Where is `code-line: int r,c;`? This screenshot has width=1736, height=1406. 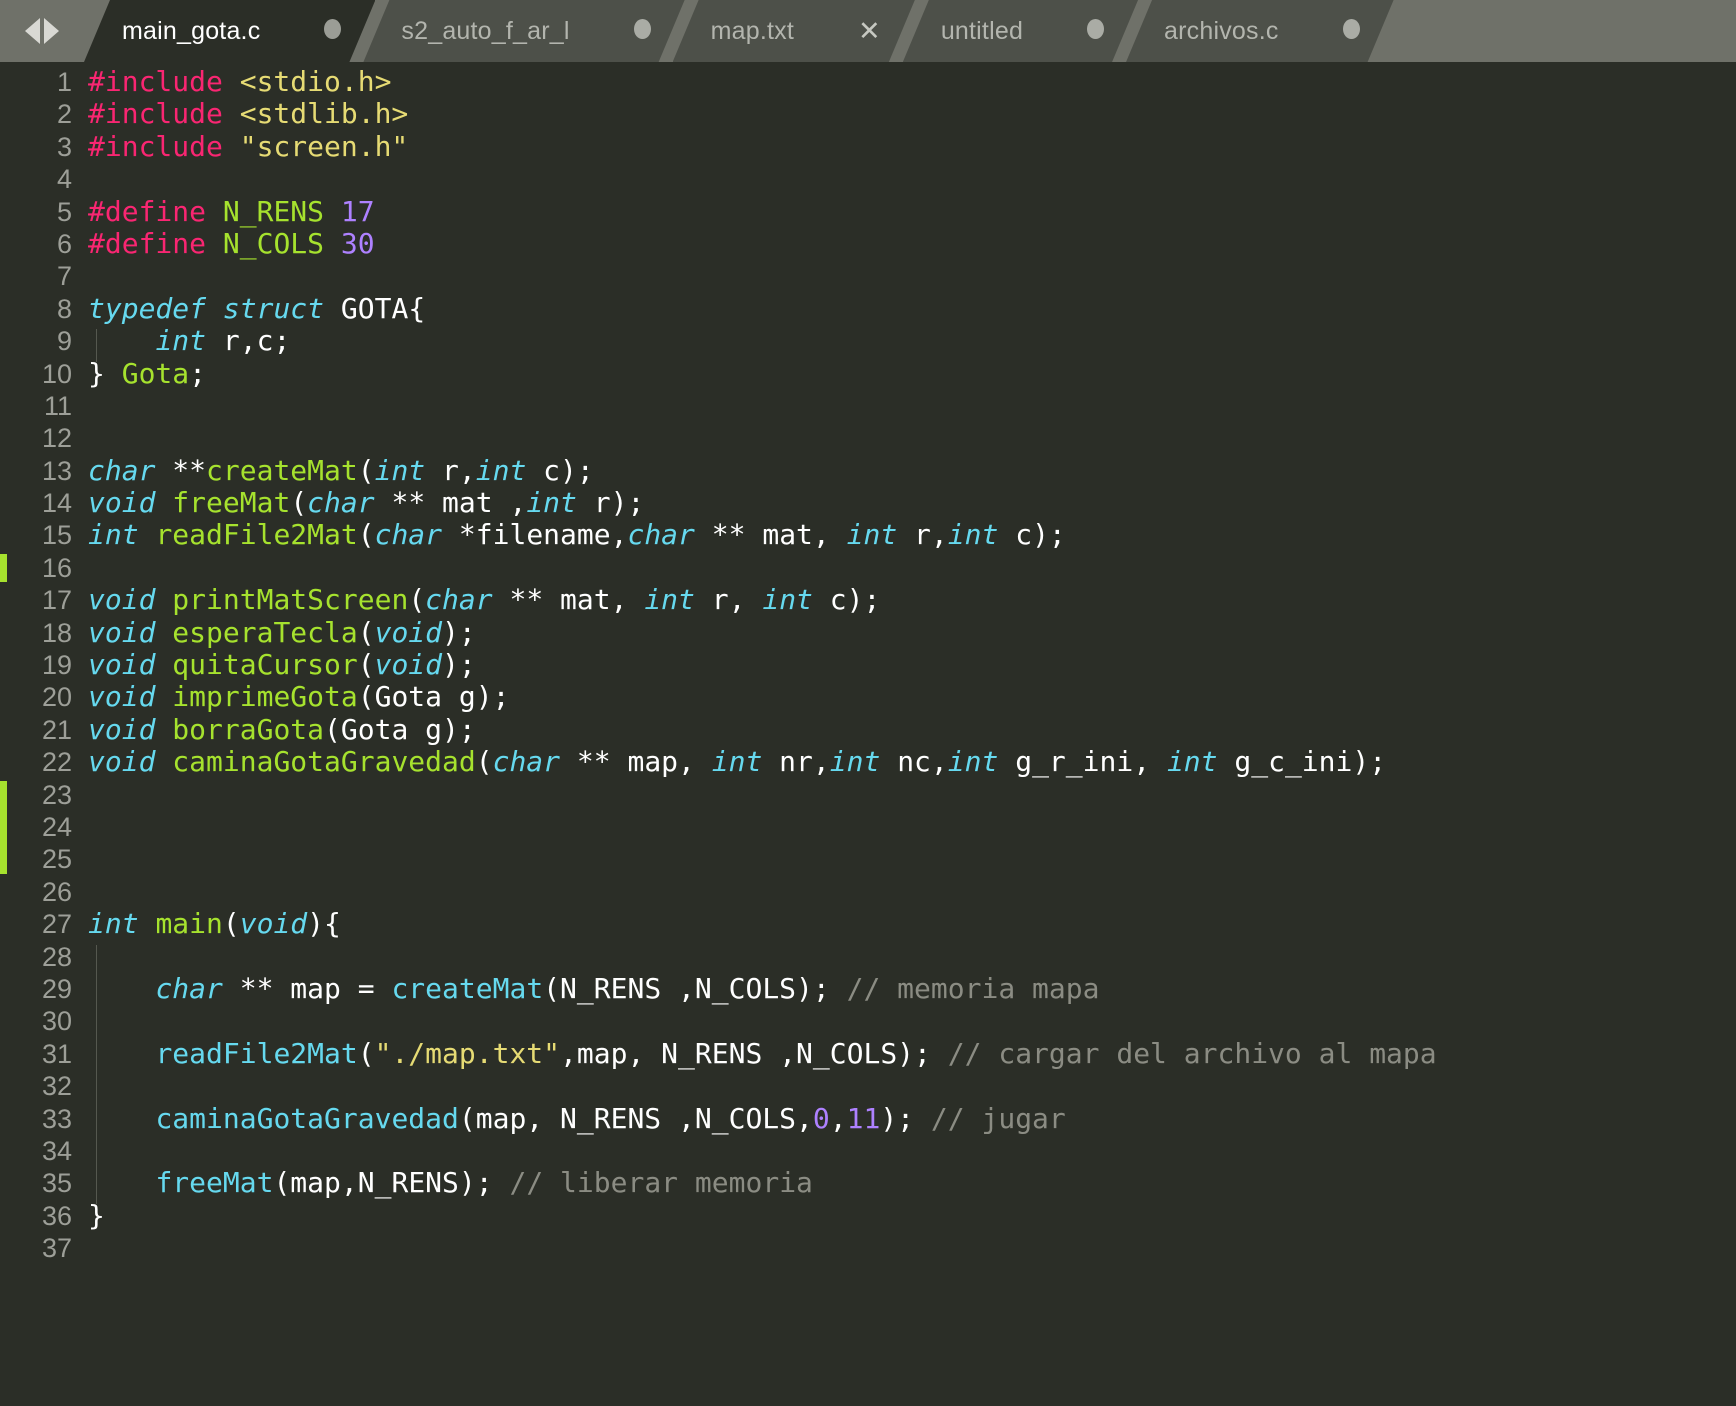
code-line: int r,c; is located at coordinates (912, 340).